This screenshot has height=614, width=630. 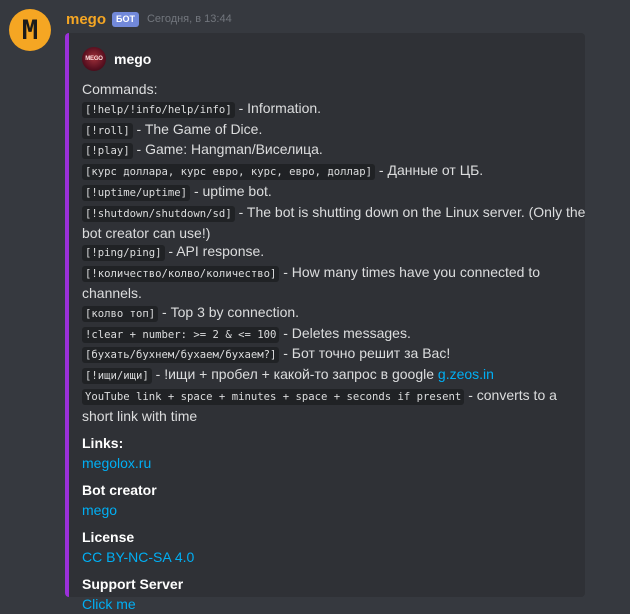 I want to click on command-code: [колво топ], so click(x=120, y=313).